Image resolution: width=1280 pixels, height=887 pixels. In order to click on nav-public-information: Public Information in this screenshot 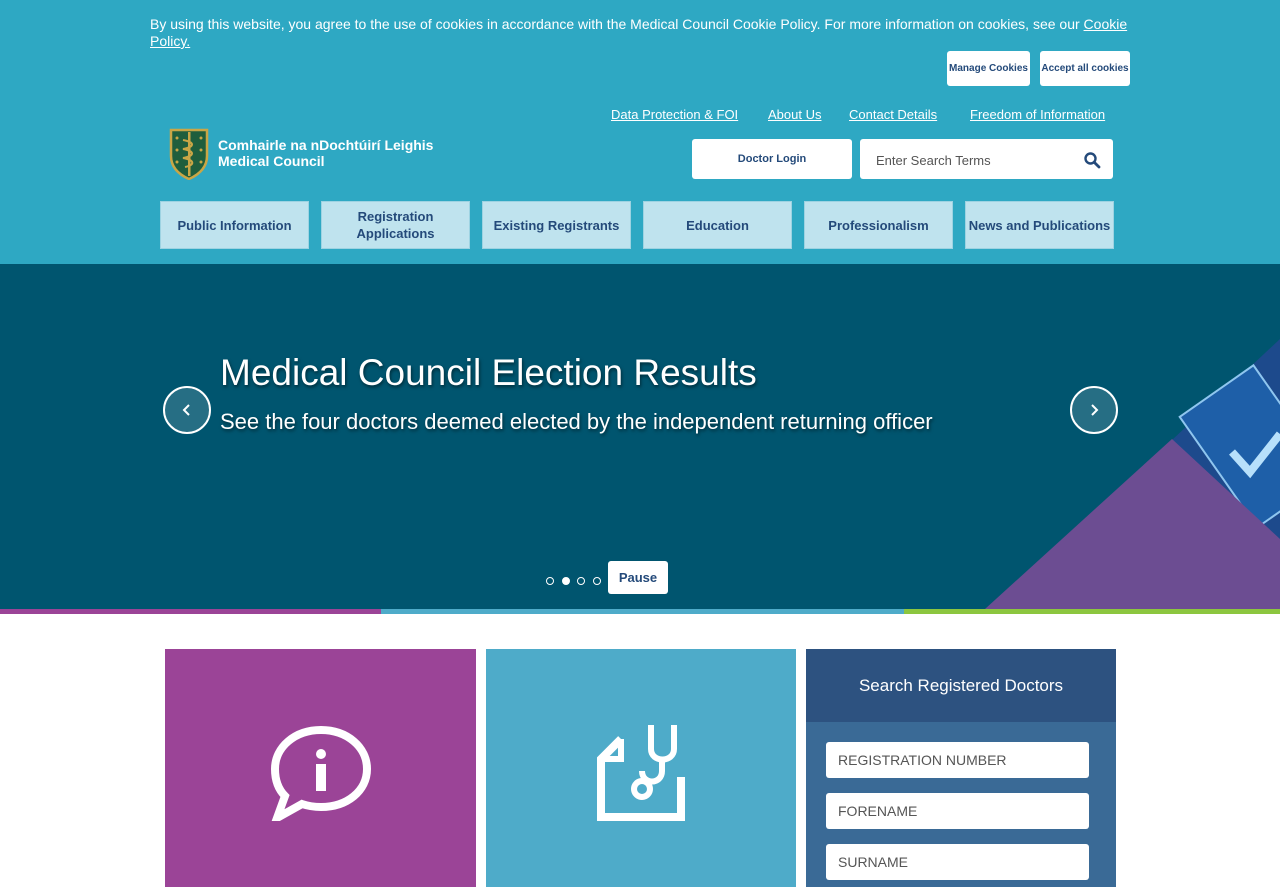, I will do `click(234, 225)`.